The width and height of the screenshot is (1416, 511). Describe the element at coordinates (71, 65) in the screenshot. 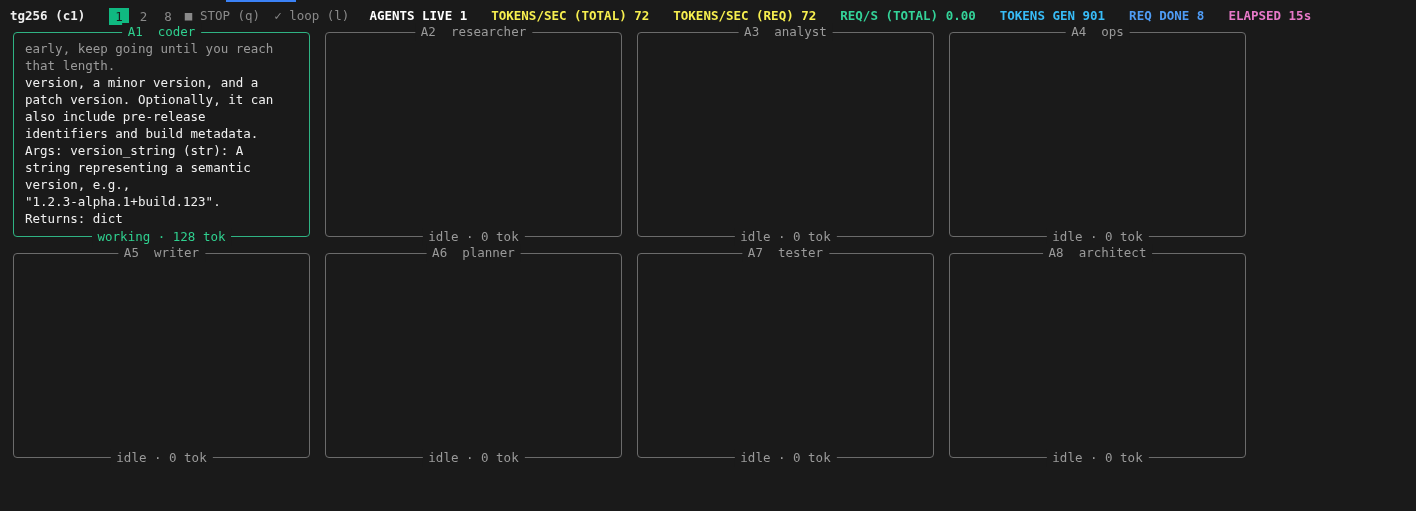

I see `output-text: that length.` at that location.